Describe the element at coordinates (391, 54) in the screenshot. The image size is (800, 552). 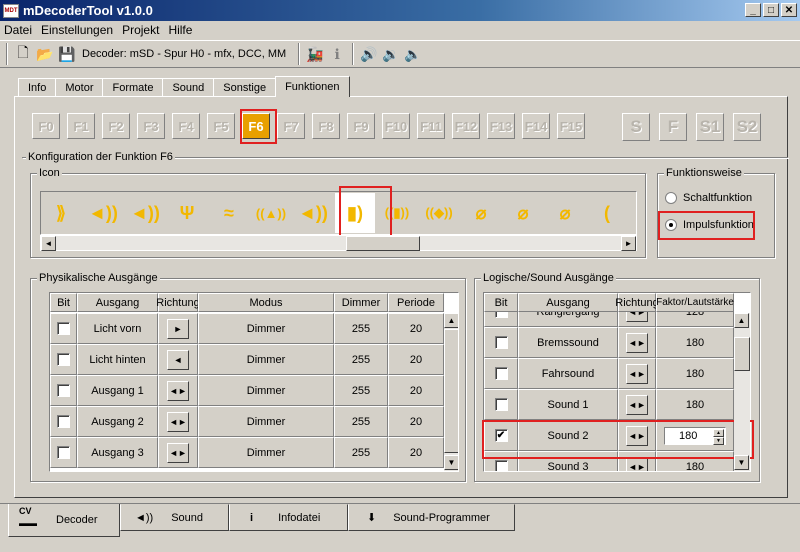
I see `sound-locomotive-icon: 🔉` at that location.